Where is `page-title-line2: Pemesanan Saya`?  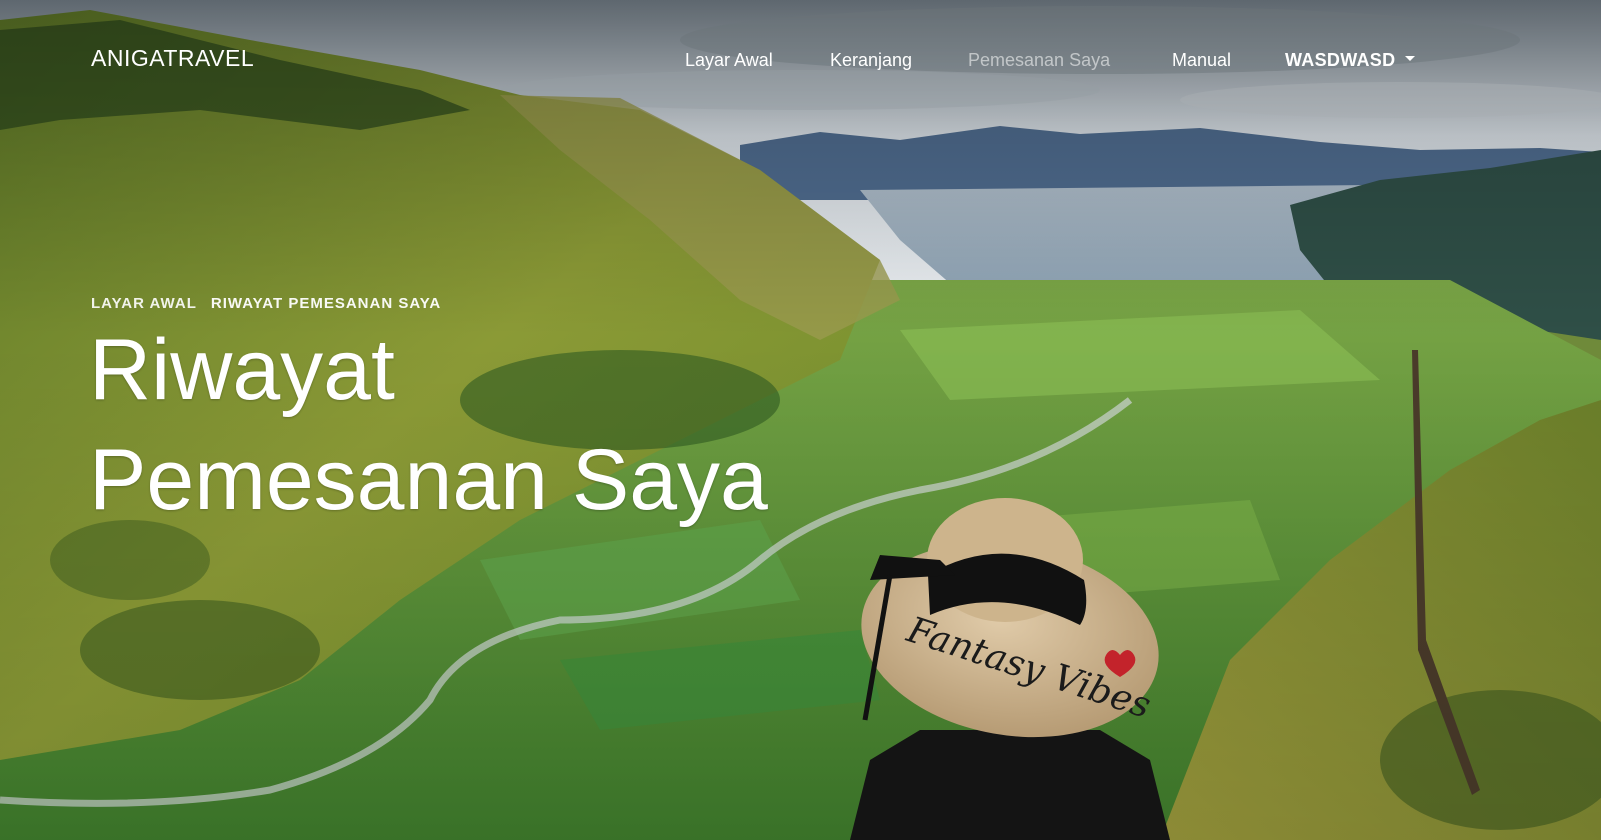 page-title-line2: Pemesanan Saya is located at coordinates (428, 480).